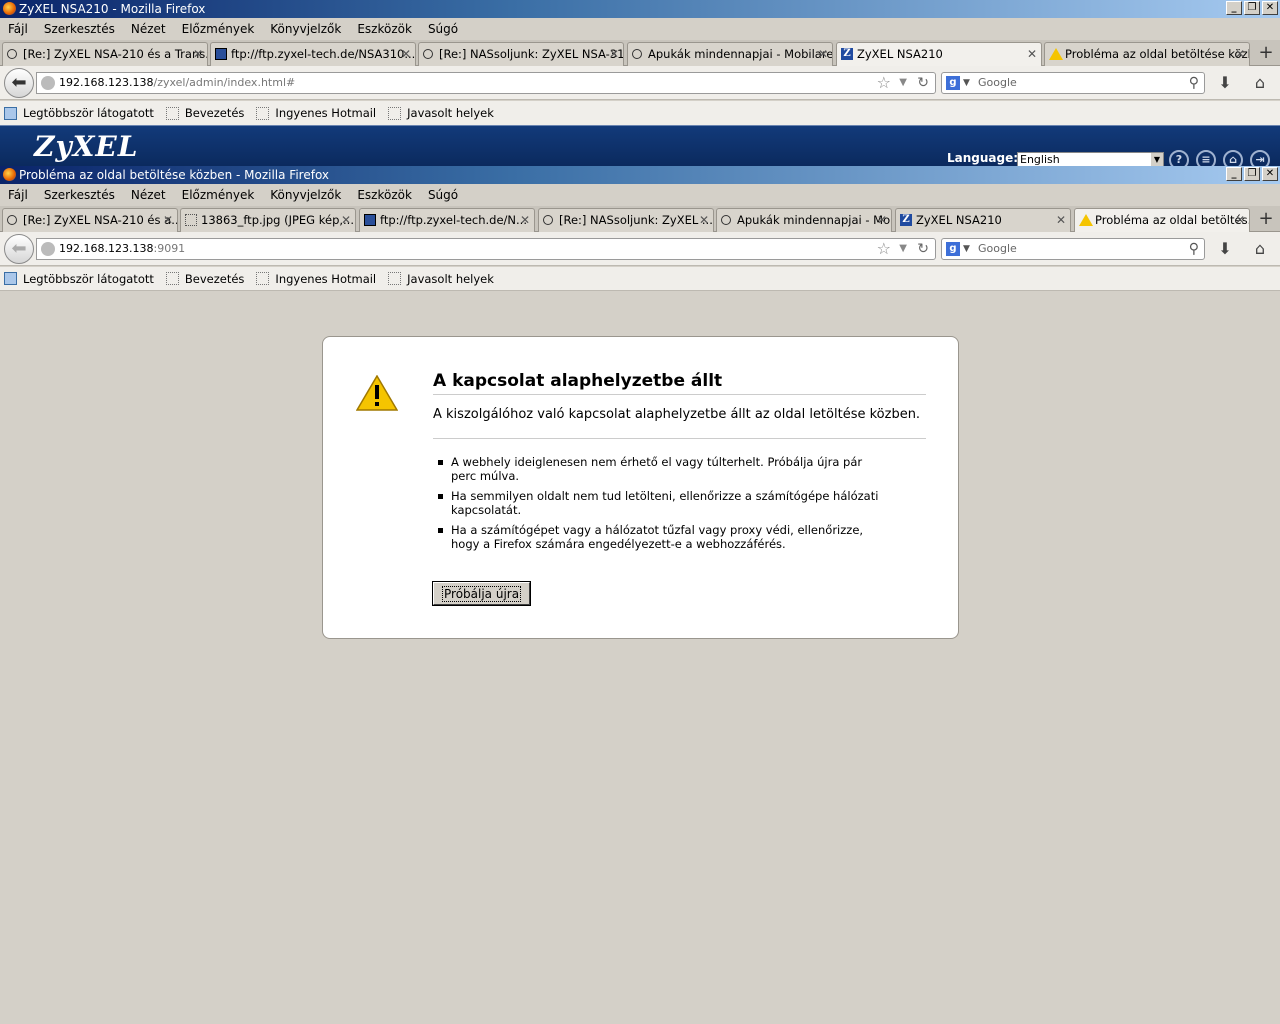  I want to click on tab: 13863_ftp.jpg (JPEG kép,... ✕, so click(268, 220).